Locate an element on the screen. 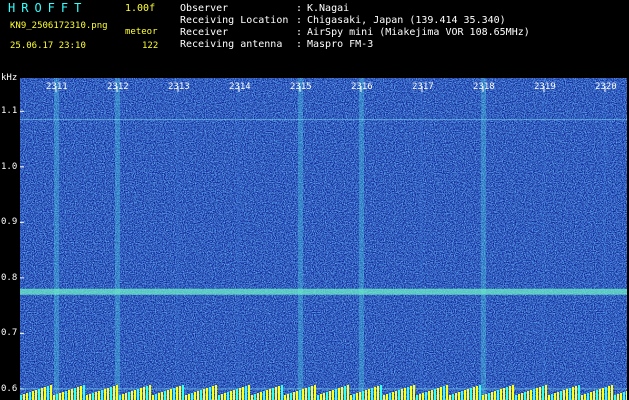 The height and width of the screenshot is (400, 629). info-label-location: Receiving Location is located at coordinates (234, 20).